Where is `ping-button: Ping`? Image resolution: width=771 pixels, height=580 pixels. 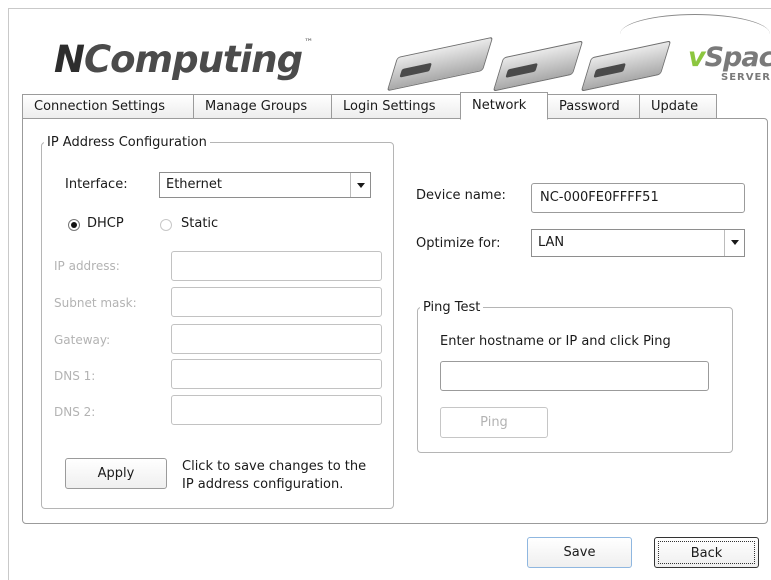
ping-button: Ping is located at coordinates (494, 422).